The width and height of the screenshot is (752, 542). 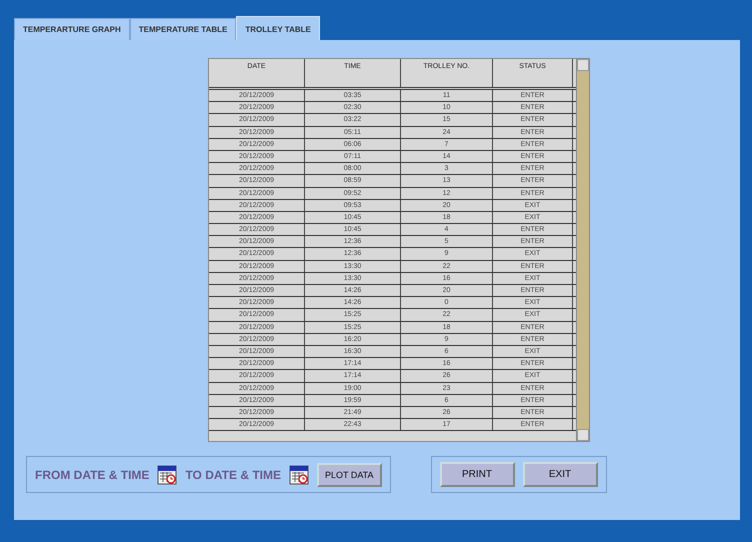 What do you see at coordinates (349, 474) in the screenshot?
I see `plot-button: PLOT DATA` at bounding box center [349, 474].